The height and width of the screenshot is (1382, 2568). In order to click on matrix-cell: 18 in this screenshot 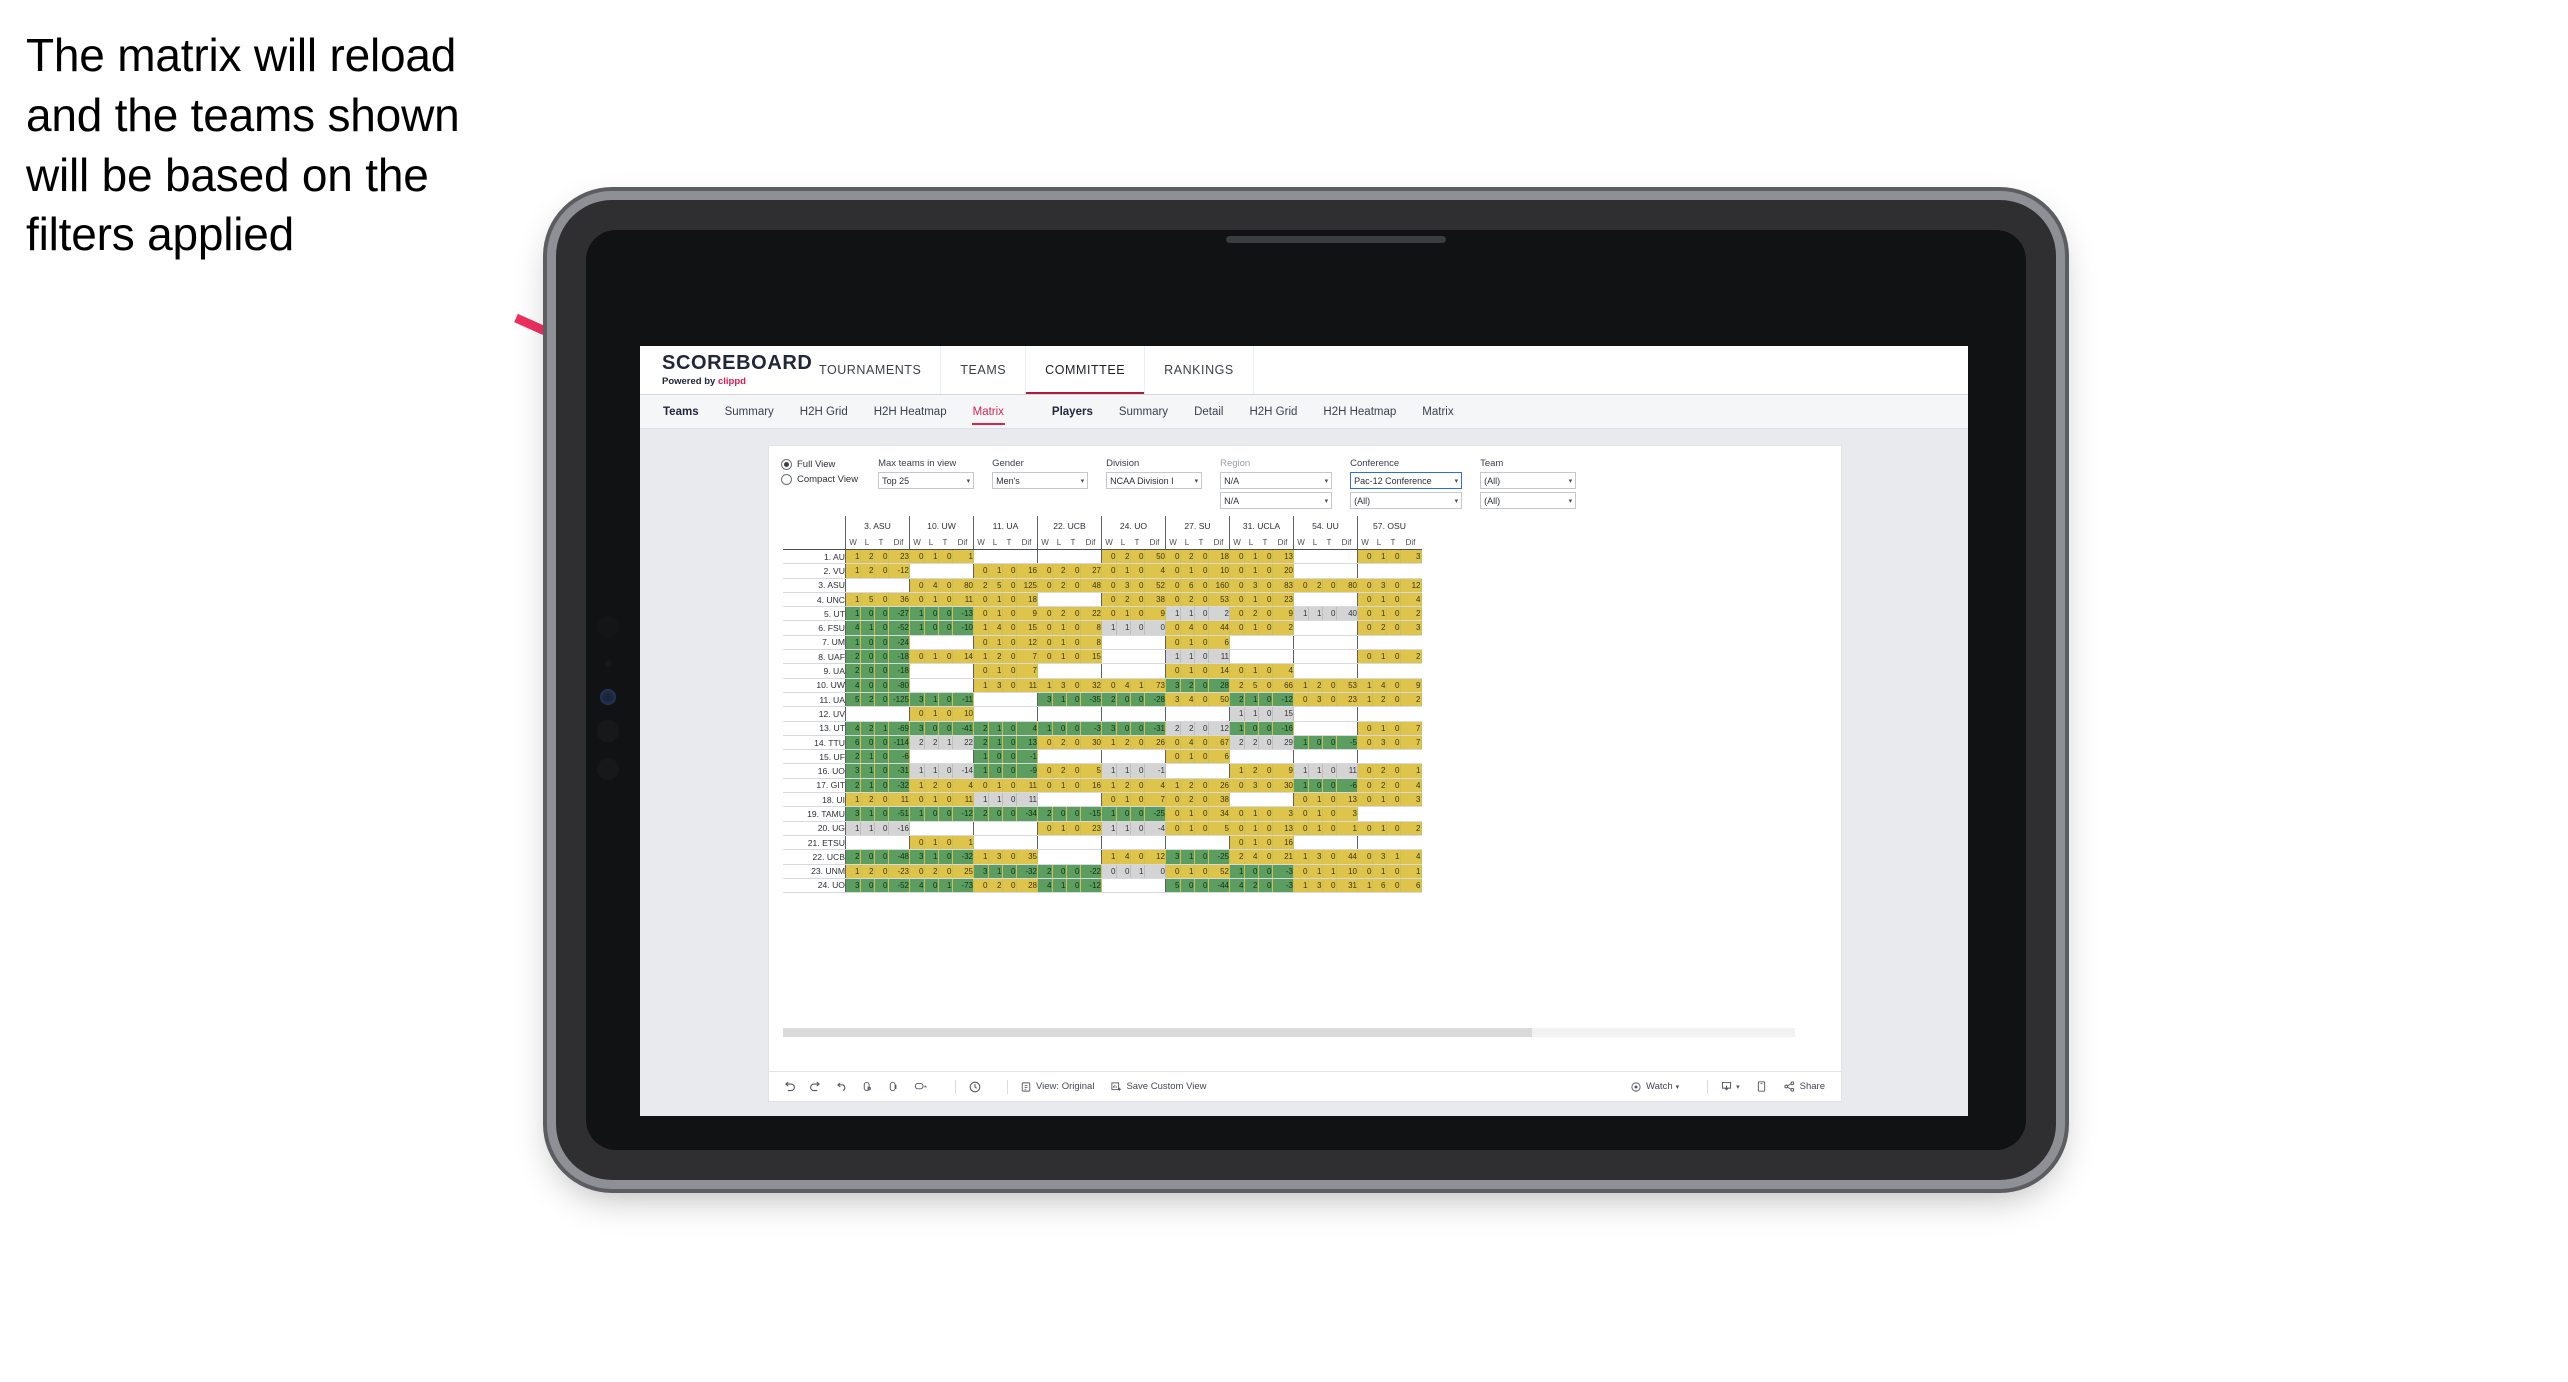, I will do `click(1219, 557)`.